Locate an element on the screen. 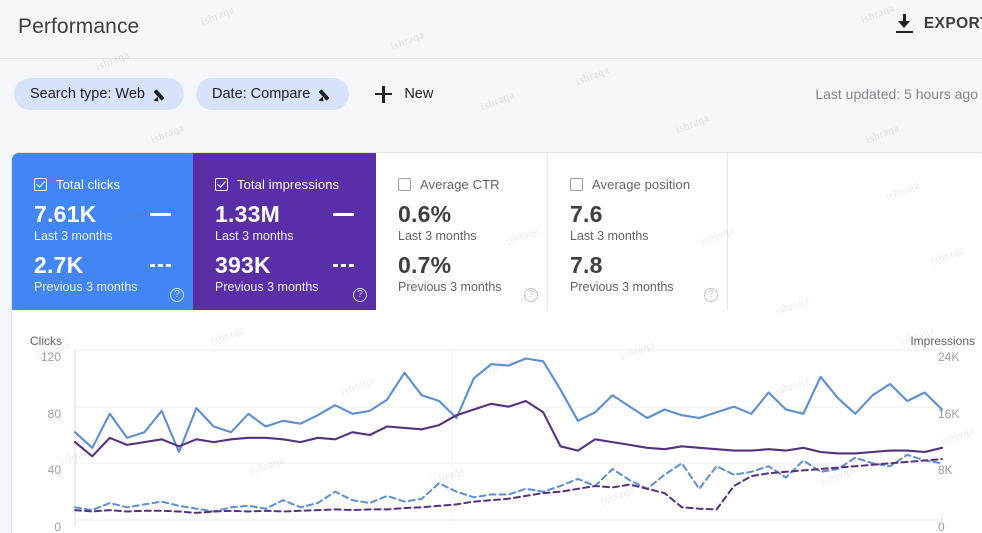  metric-current-row: 7.6 is located at coordinates (648, 214).